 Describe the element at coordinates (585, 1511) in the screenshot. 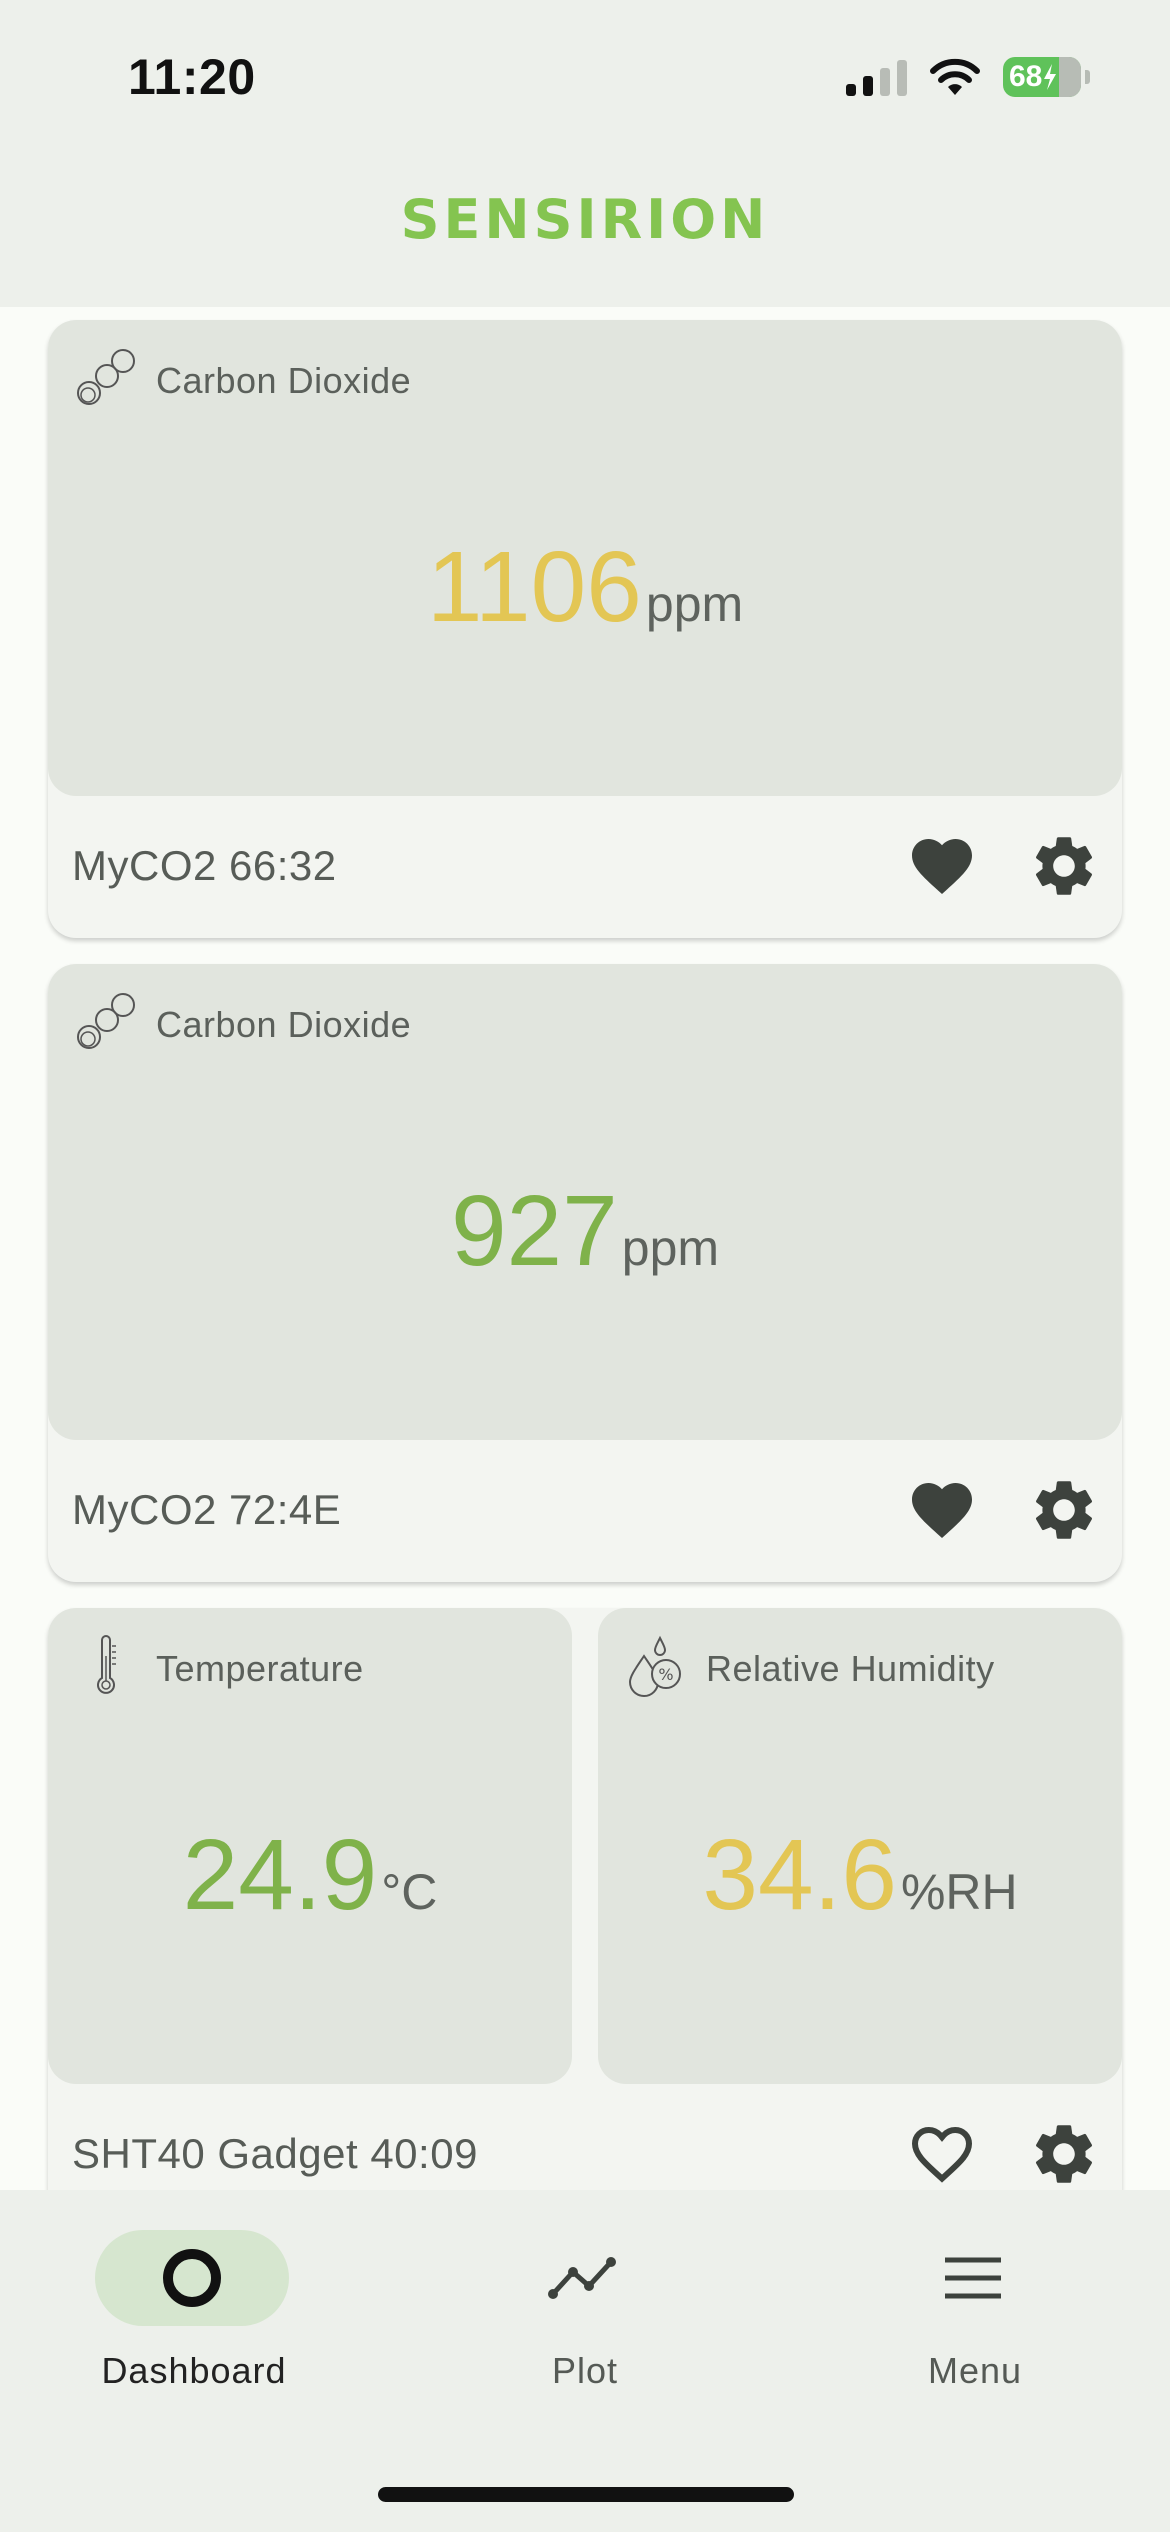

I see `card-footer: MyCO2 72:4E` at that location.